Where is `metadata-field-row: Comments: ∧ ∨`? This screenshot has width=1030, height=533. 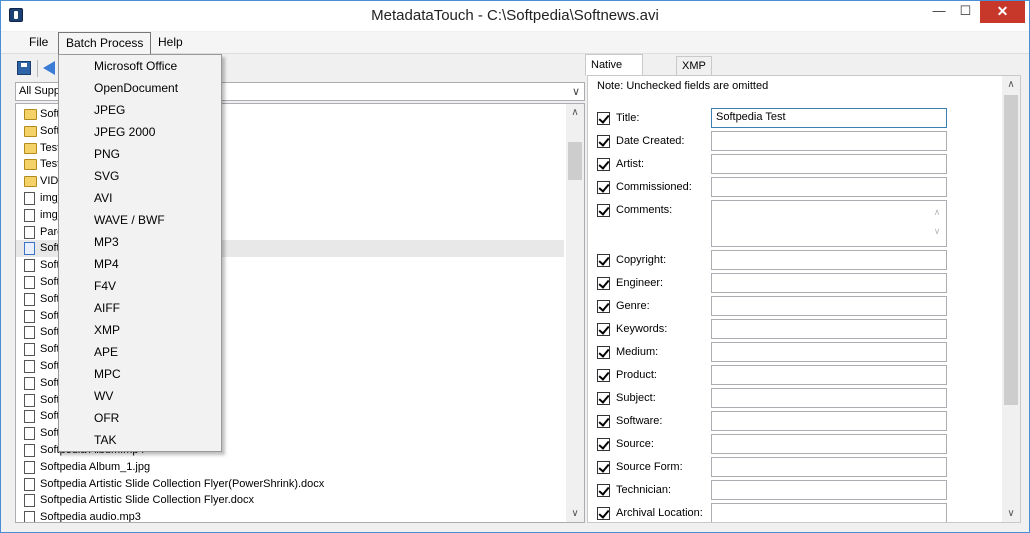
metadata-field-row: Comments: ∧ ∨ is located at coordinates (795, 223).